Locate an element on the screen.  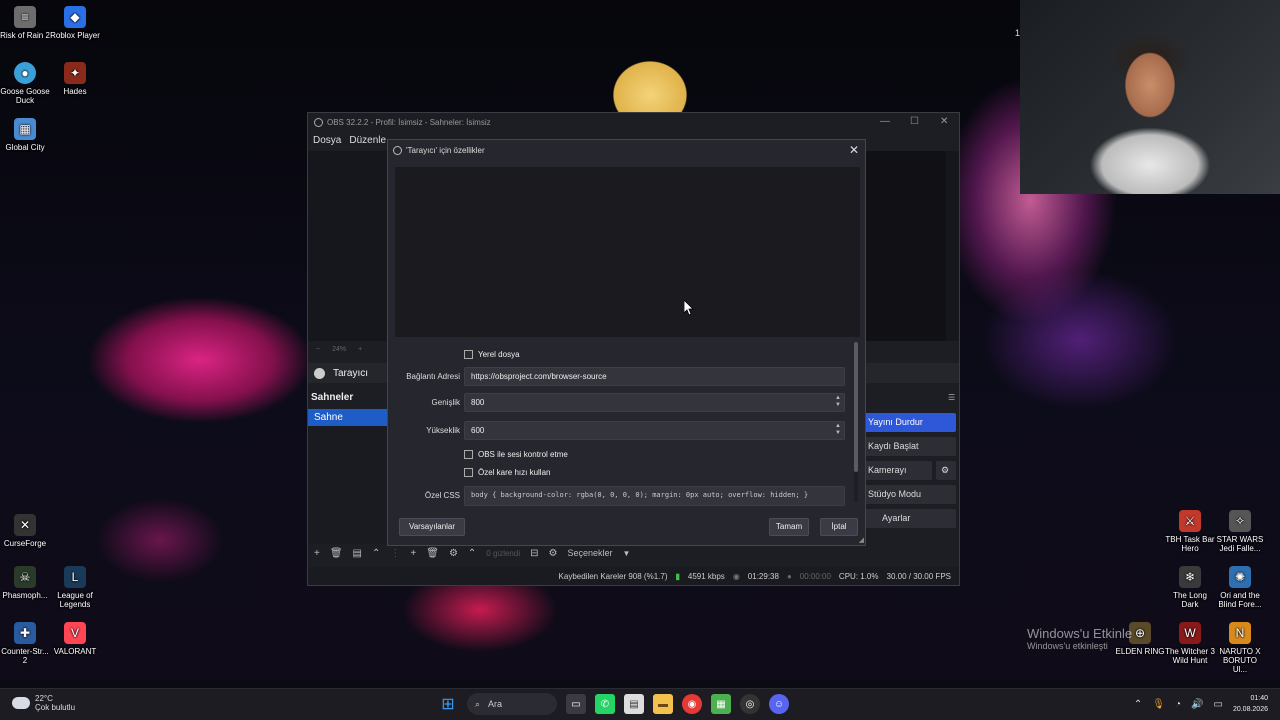
bitrate: 4591 kbps is located at coordinates (706, 576).